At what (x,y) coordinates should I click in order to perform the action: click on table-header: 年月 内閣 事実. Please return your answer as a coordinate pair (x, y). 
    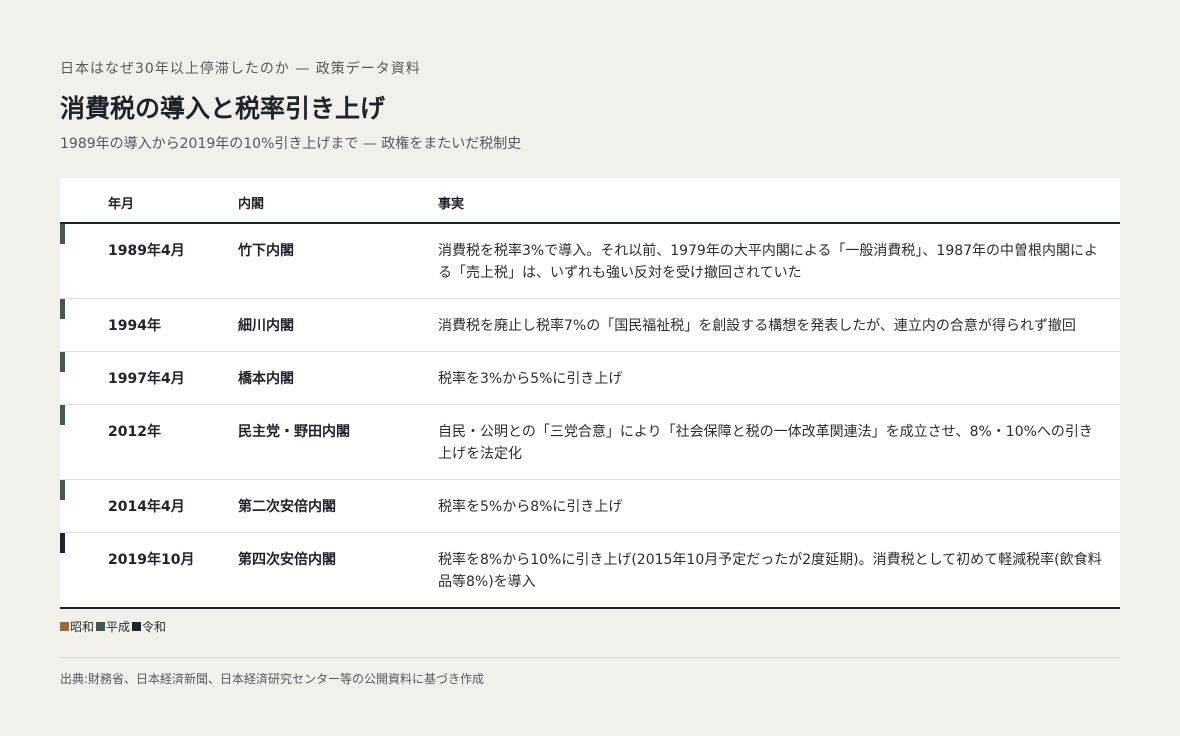
    Looking at the image, I should click on (590, 201).